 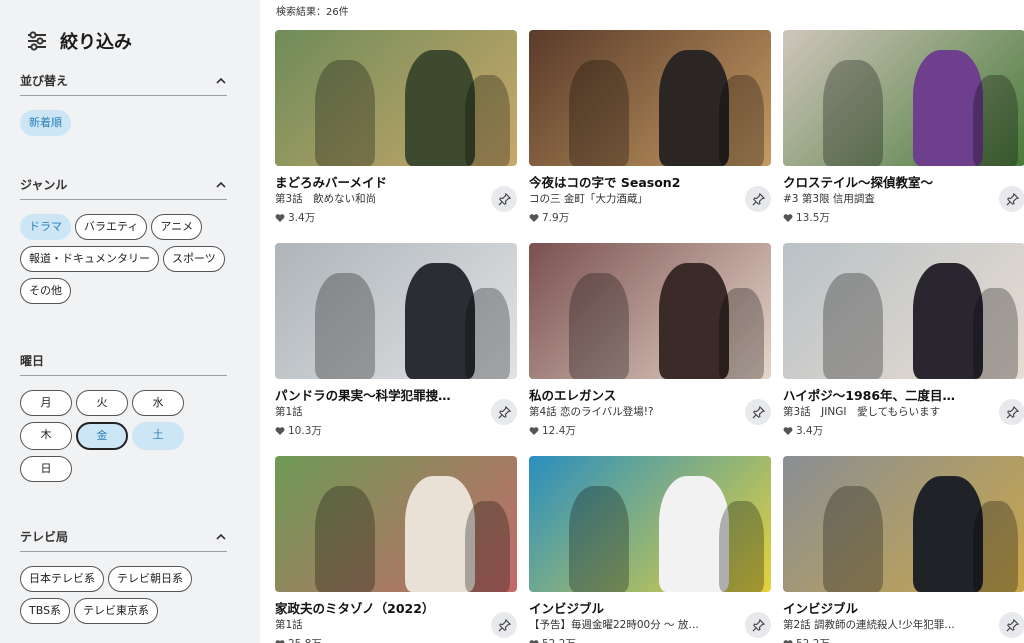 I want to click on program-card: 今夜はコの字で Season2 コの三 金町「大力酒蔵」 7.9万, so click(x=650, y=130).